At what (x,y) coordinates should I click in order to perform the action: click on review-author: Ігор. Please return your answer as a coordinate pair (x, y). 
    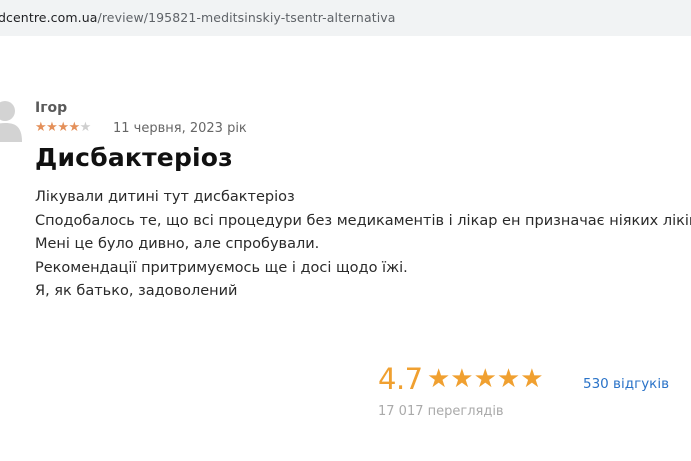
    Looking at the image, I should click on (51, 108).